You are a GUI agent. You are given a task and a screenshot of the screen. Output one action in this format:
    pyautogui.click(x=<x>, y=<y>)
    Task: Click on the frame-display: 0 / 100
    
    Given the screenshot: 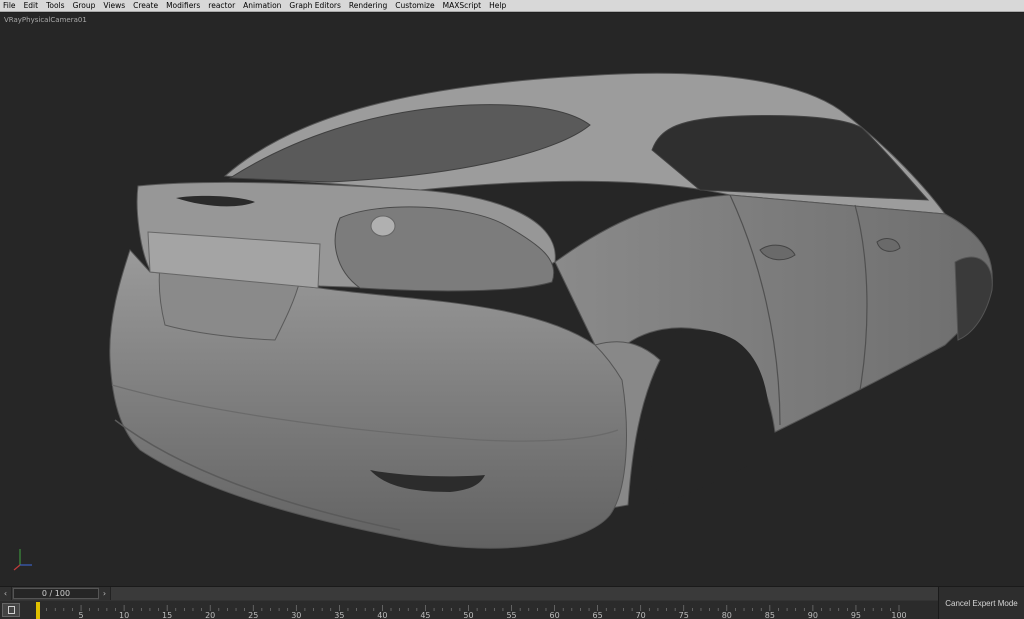 What is the action you would take?
    pyautogui.click(x=56, y=593)
    